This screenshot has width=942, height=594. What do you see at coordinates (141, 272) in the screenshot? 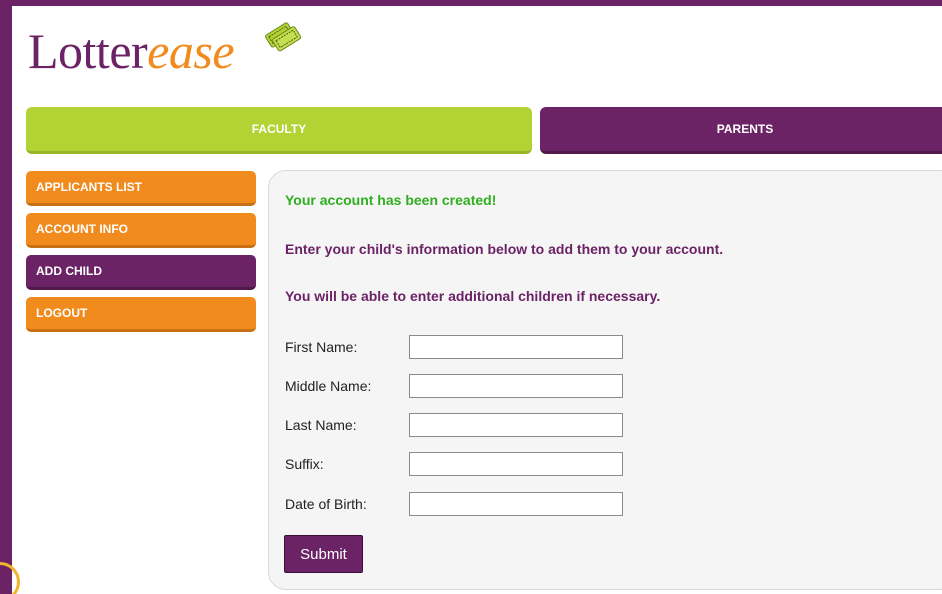
I see `sidebar-item-add-child: ADD CHILD` at bounding box center [141, 272].